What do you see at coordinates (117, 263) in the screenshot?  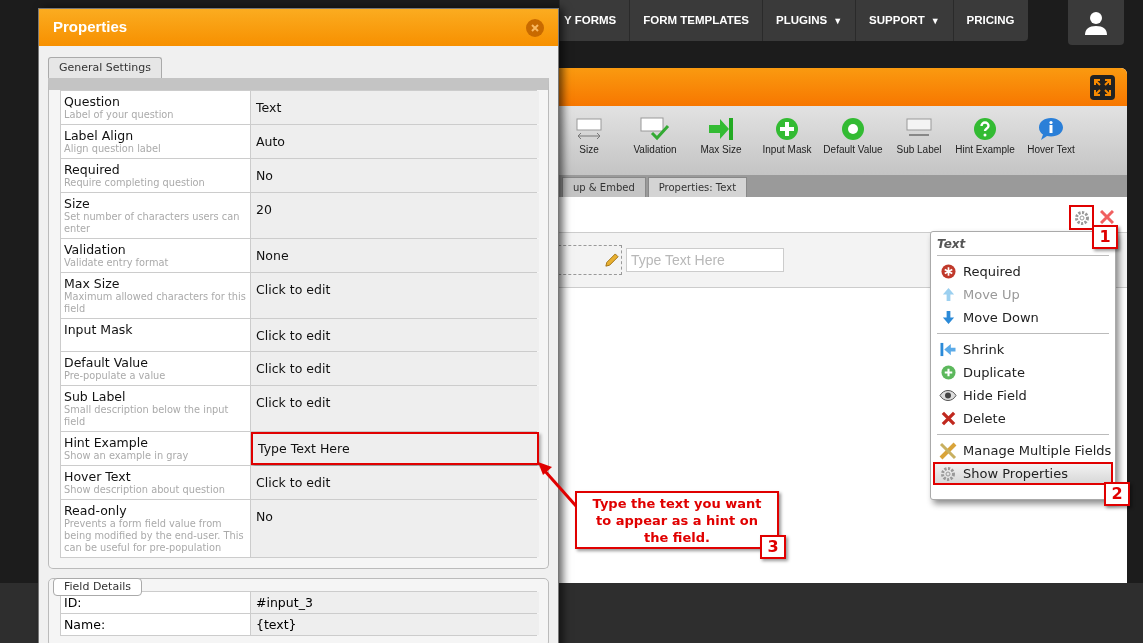 I see `property-description: Validate entry format` at bounding box center [117, 263].